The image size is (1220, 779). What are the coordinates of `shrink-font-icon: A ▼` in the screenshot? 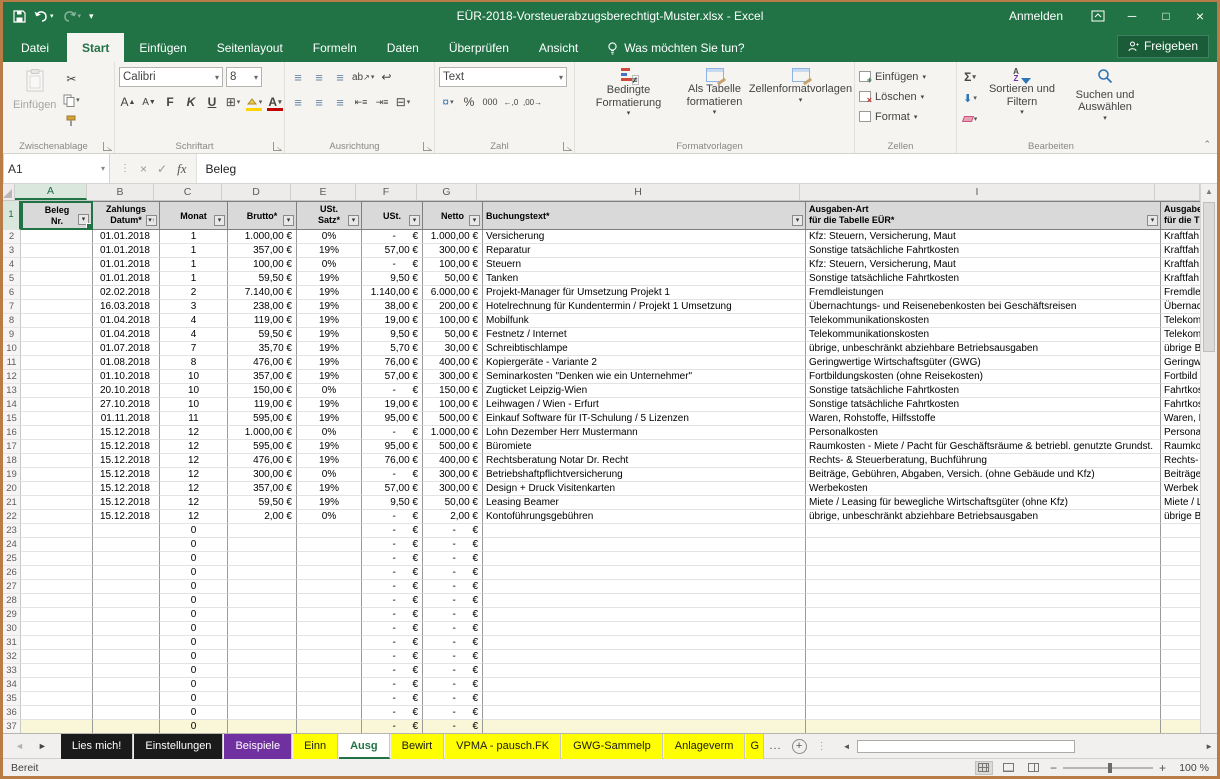 It's located at (149, 102).